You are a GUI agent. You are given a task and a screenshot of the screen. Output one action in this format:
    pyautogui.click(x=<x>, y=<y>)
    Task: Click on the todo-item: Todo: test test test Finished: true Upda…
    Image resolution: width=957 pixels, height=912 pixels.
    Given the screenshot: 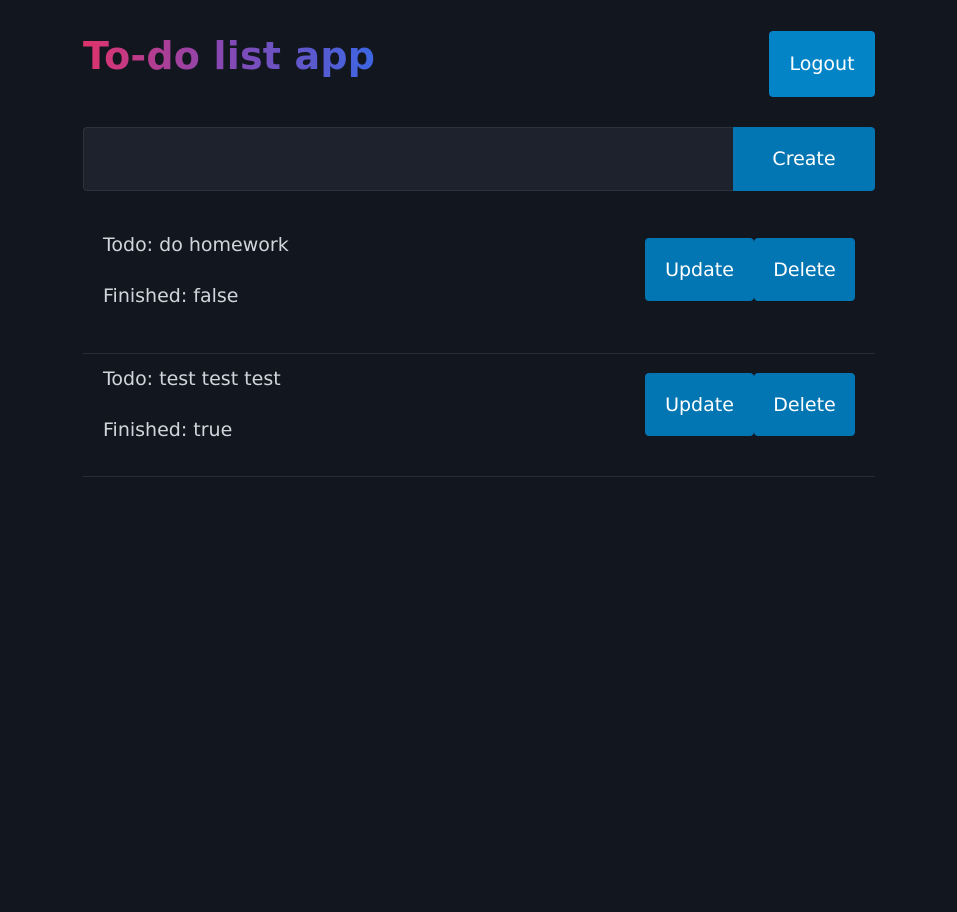 What is the action you would take?
    pyautogui.click(x=479, y=415)
    